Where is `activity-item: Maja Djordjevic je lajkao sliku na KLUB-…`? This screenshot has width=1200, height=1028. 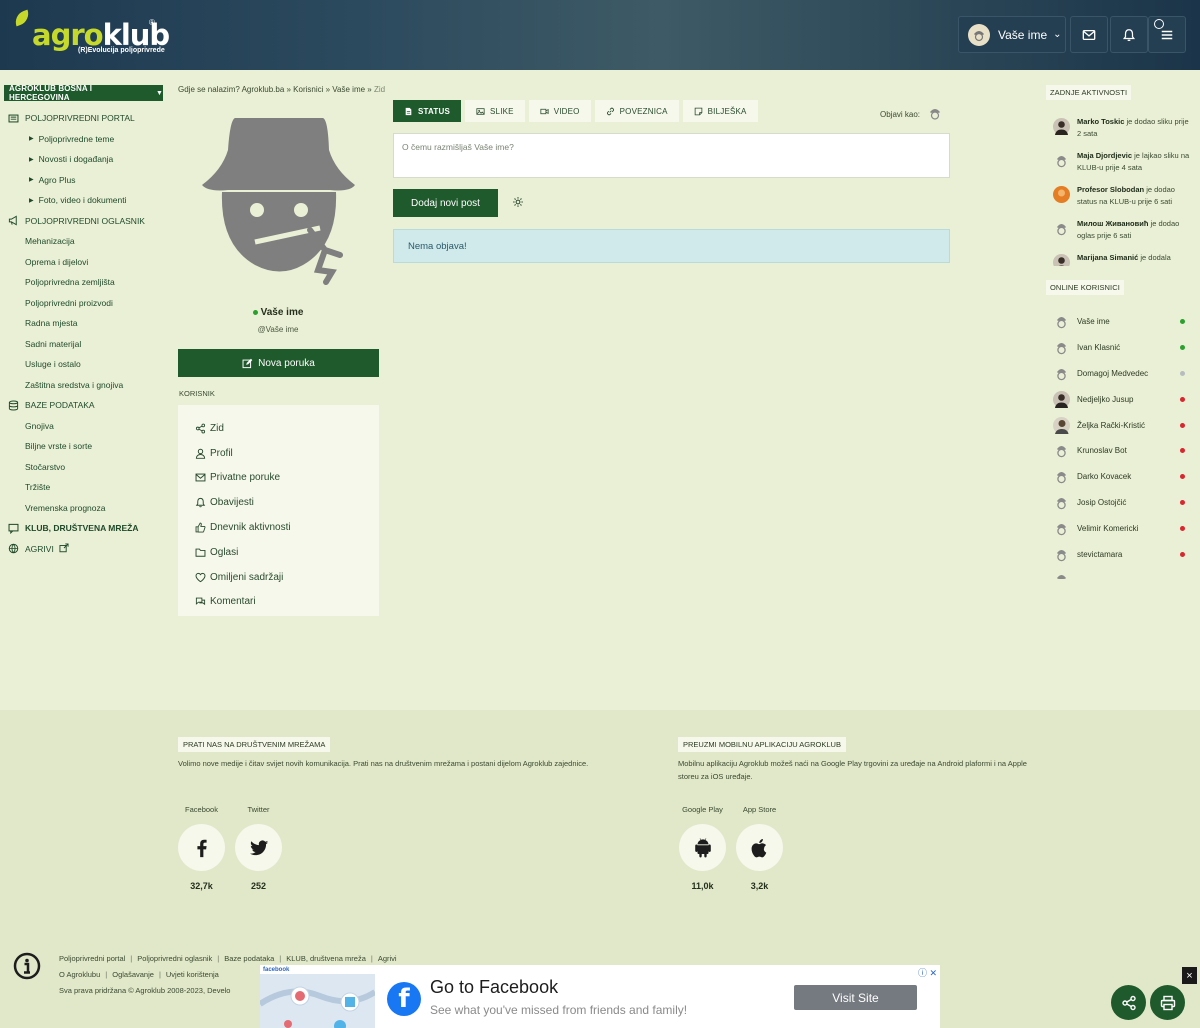 activity-item: Maja Djordjevic je lajkao sliku na KLUB-… is located at coordinates (1123, 161).